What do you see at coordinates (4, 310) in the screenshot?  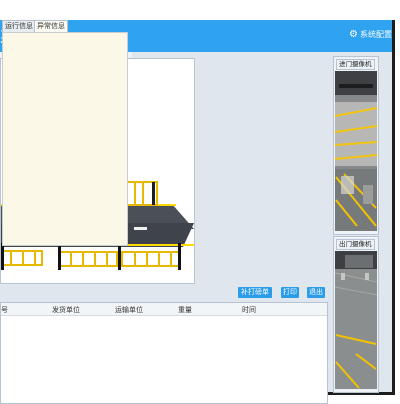 I see `column-header-number: 号` at bounding box center [4, 310].